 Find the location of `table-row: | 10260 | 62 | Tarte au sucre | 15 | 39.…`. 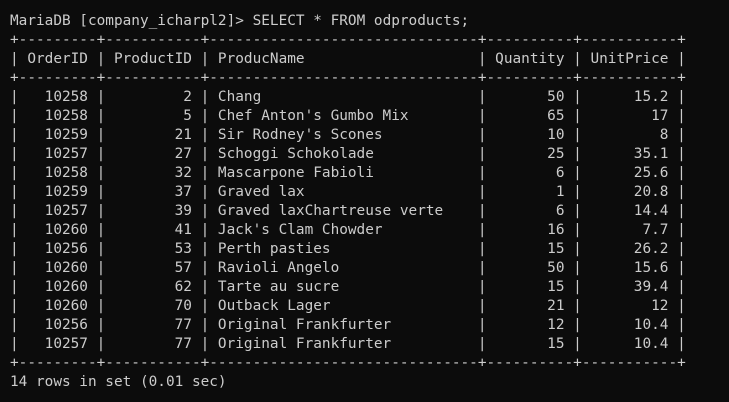

table-row: | 10260 | 62 | Tarte au sucre | 15 | 39.… is located at coordinates (348, 287).